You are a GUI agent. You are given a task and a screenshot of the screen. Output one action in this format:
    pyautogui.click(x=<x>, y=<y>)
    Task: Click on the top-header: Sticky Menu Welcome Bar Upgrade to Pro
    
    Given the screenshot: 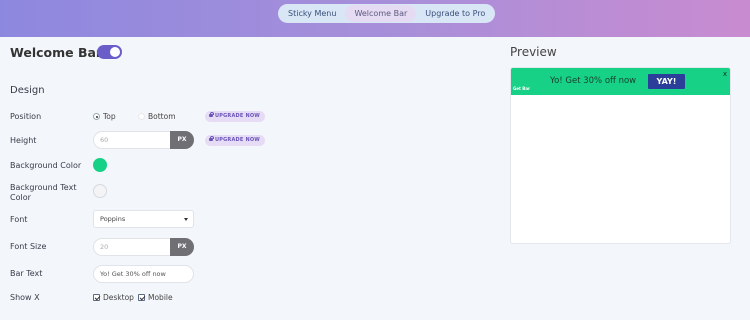 What is the action you would take?
    pyautogui.click(x=375, y=18)
    